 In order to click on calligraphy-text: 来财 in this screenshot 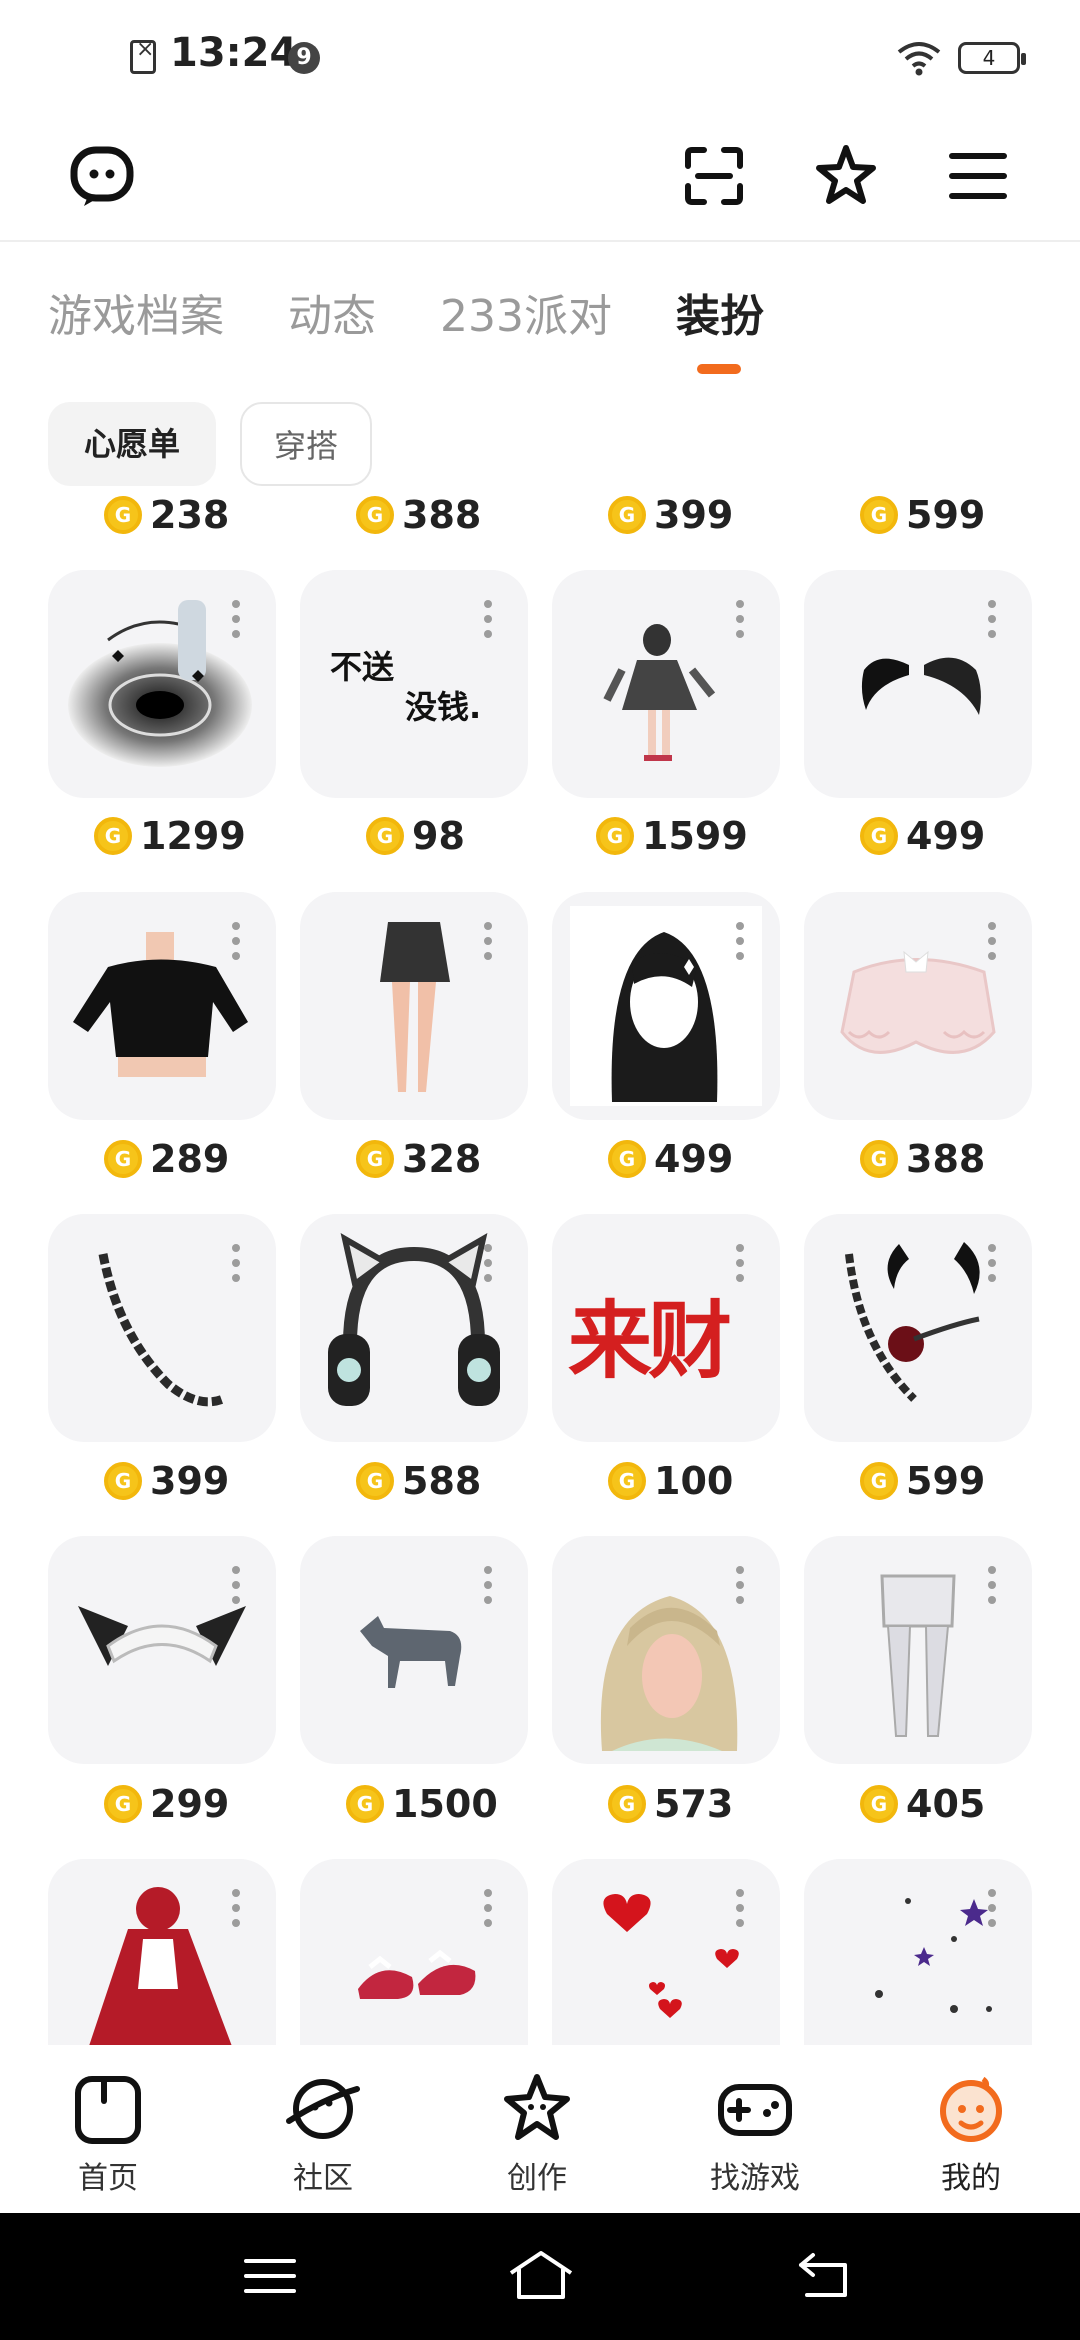, I will do `click(650, 1340)`.